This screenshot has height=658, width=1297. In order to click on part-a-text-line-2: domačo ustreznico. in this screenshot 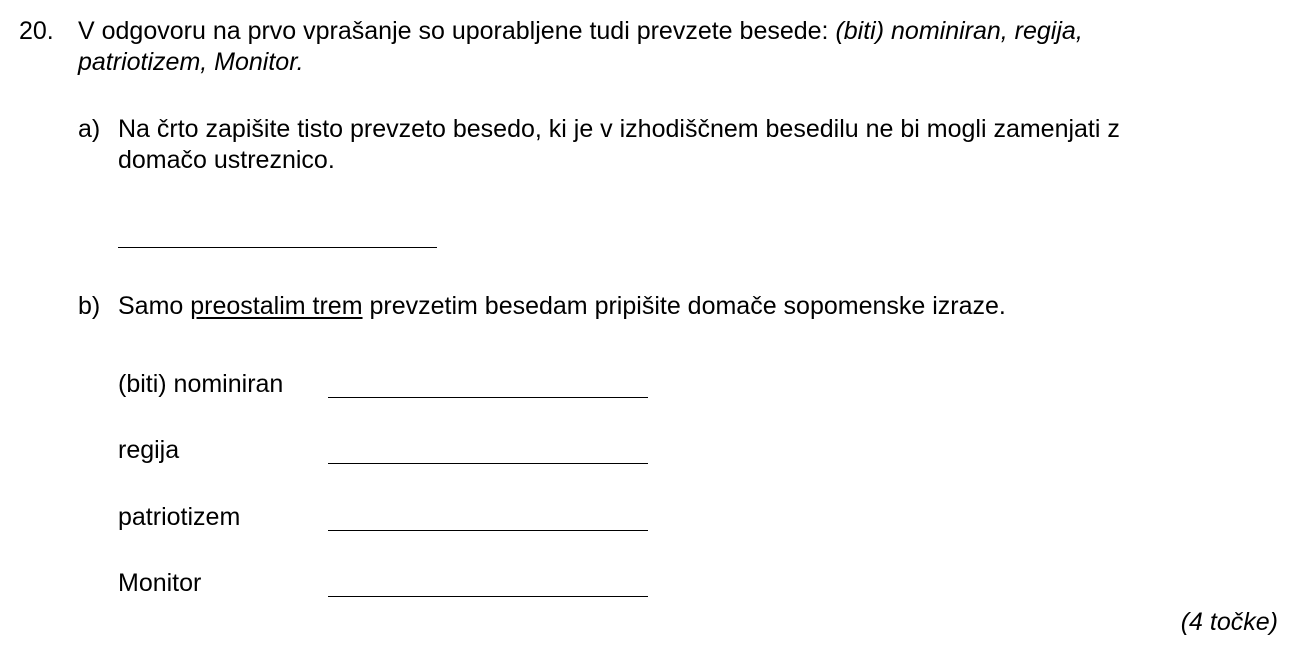, I will do `click(226, 160)`.